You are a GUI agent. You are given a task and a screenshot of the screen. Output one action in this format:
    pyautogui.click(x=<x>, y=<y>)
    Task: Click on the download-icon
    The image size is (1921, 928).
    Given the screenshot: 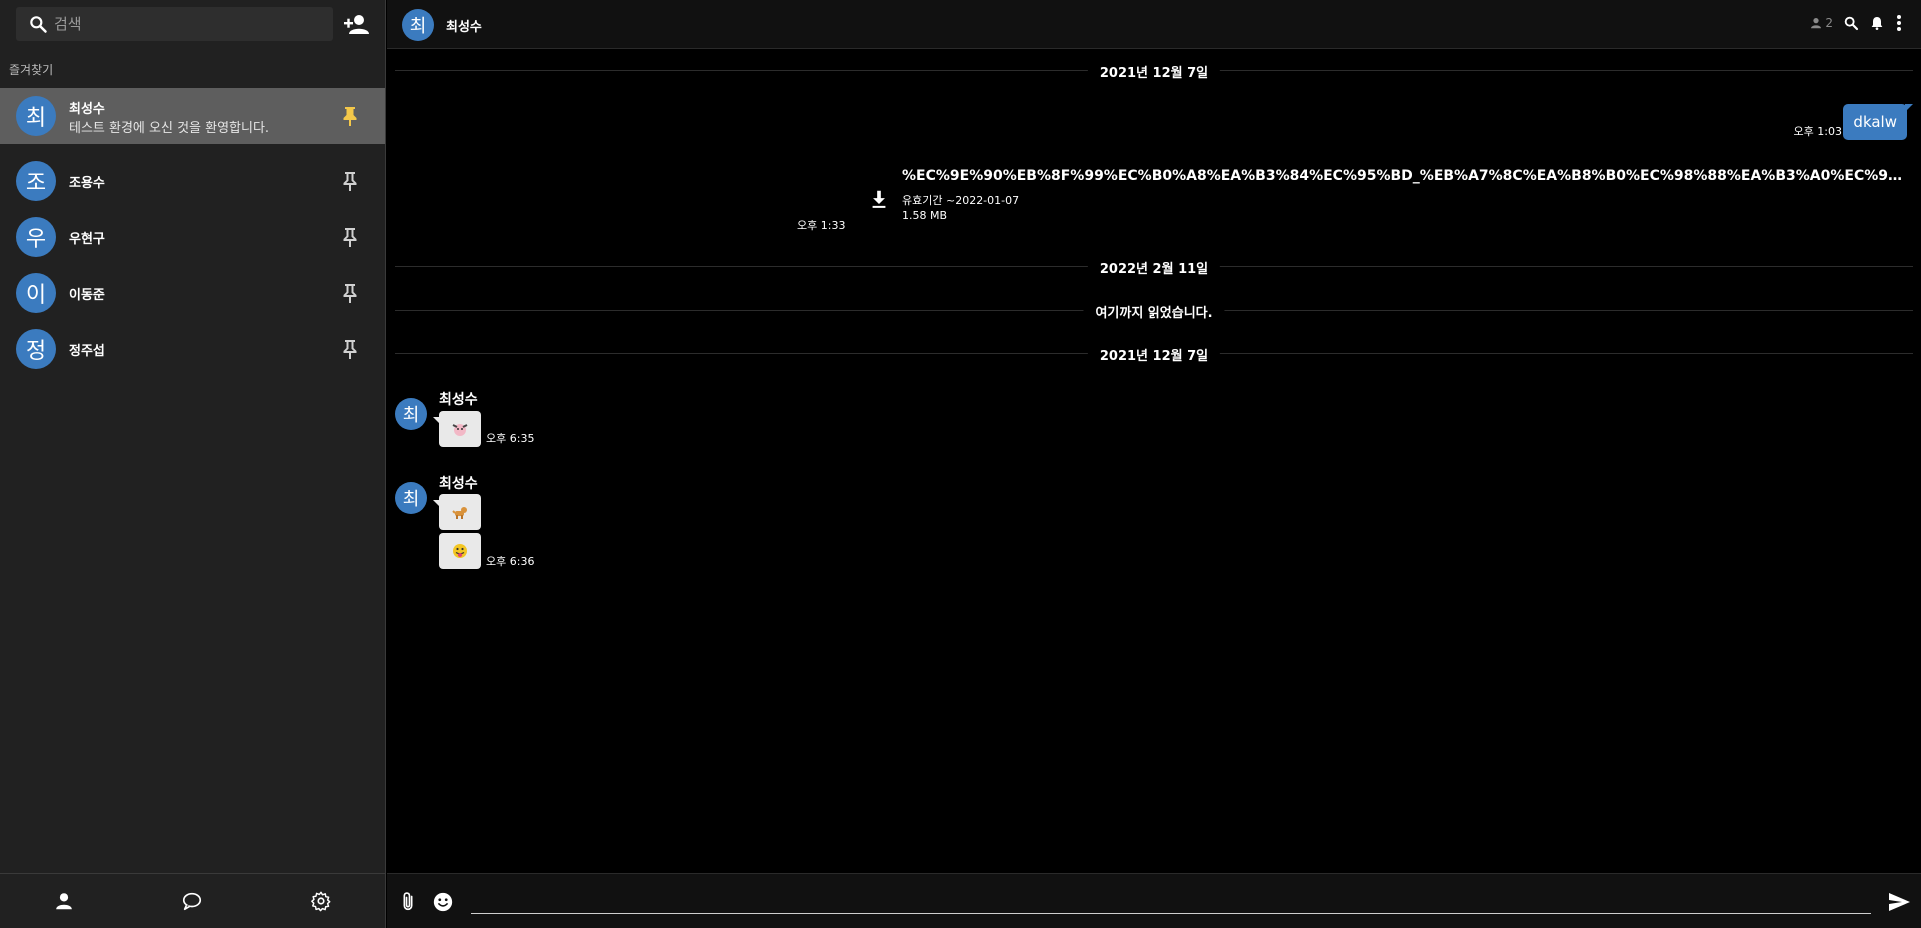 What is the action you would take?
    pyautogui.click(x=879, y=199)
    